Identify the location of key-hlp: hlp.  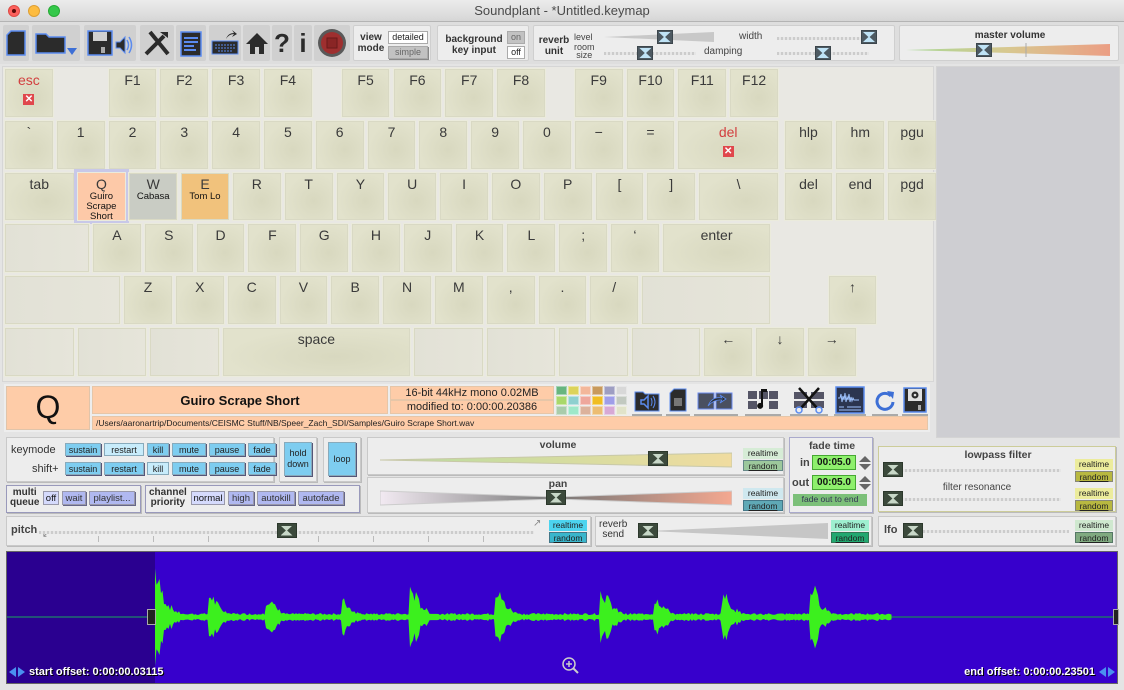
(808, 144).